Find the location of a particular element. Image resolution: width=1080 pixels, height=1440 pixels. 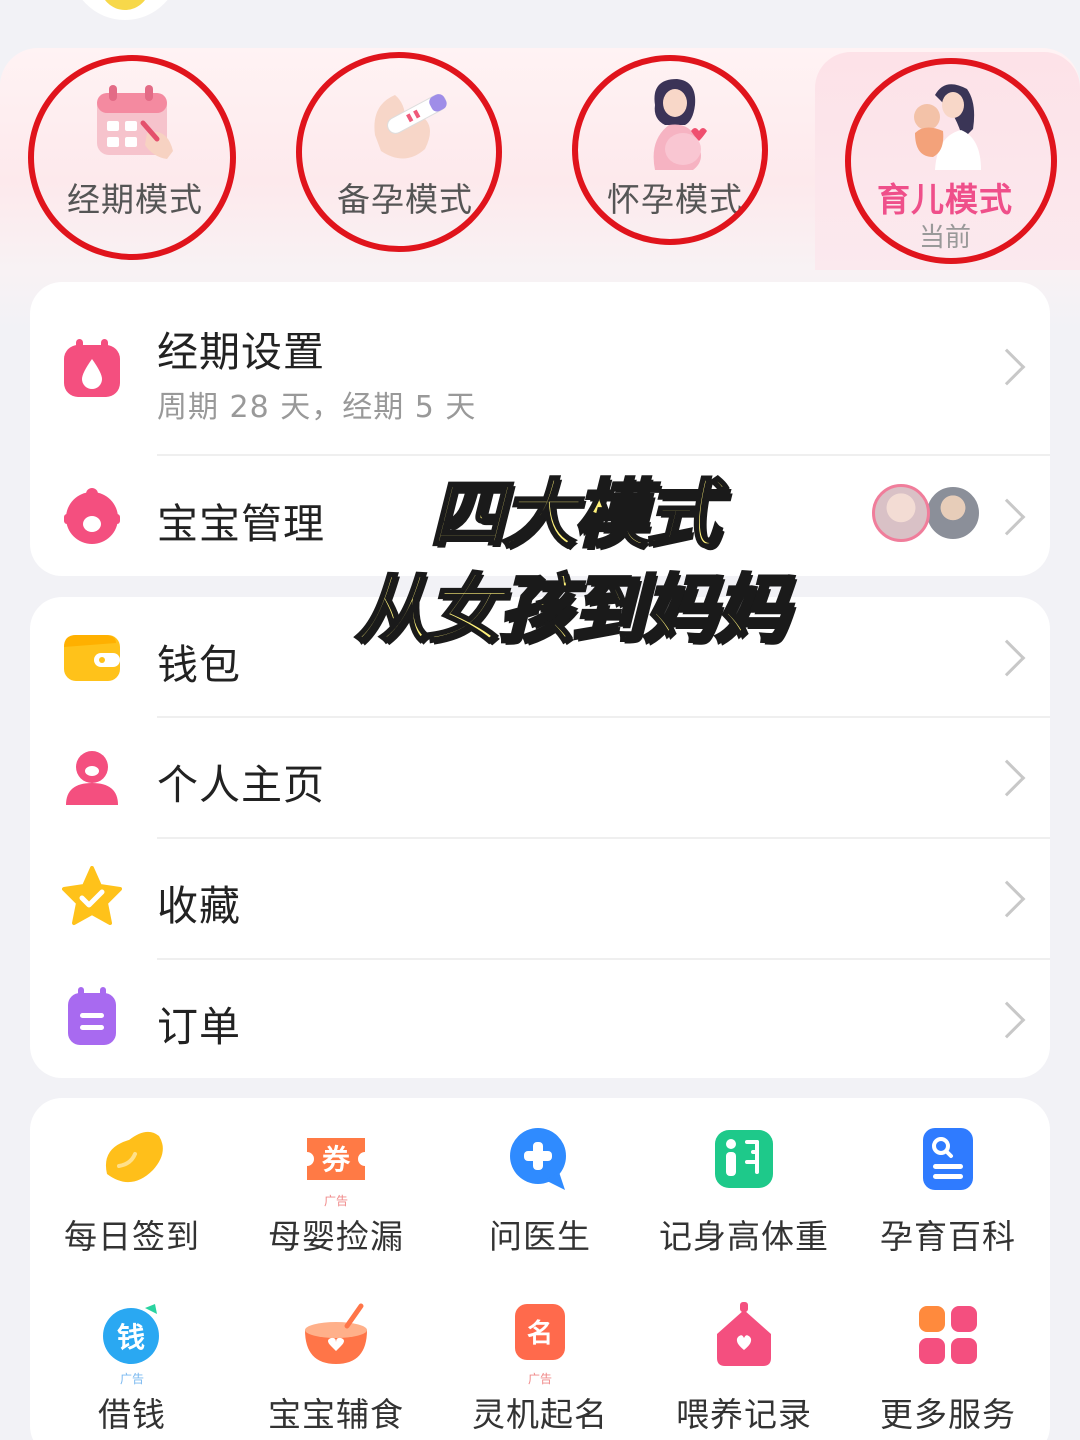

profile-label: 个人主页 is located at coordinates (241, 785).